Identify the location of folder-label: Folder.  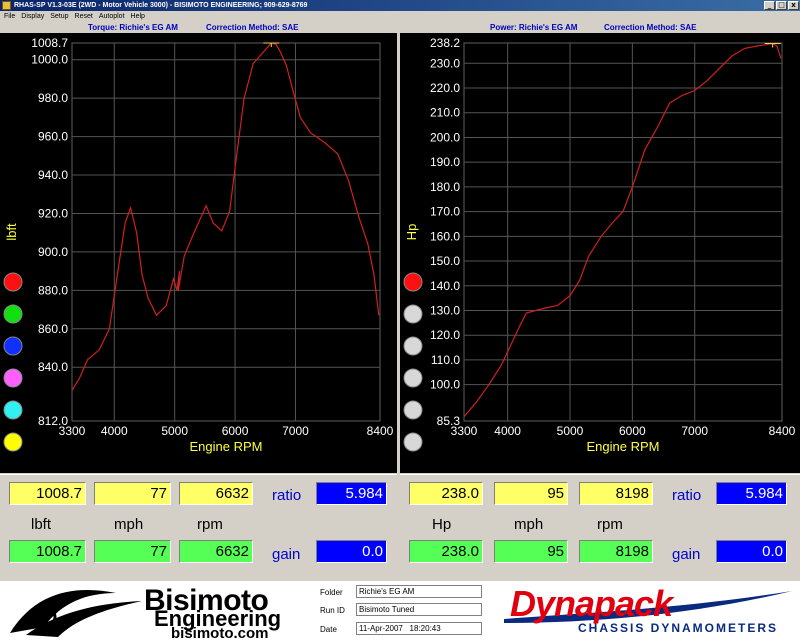
(331, 592).